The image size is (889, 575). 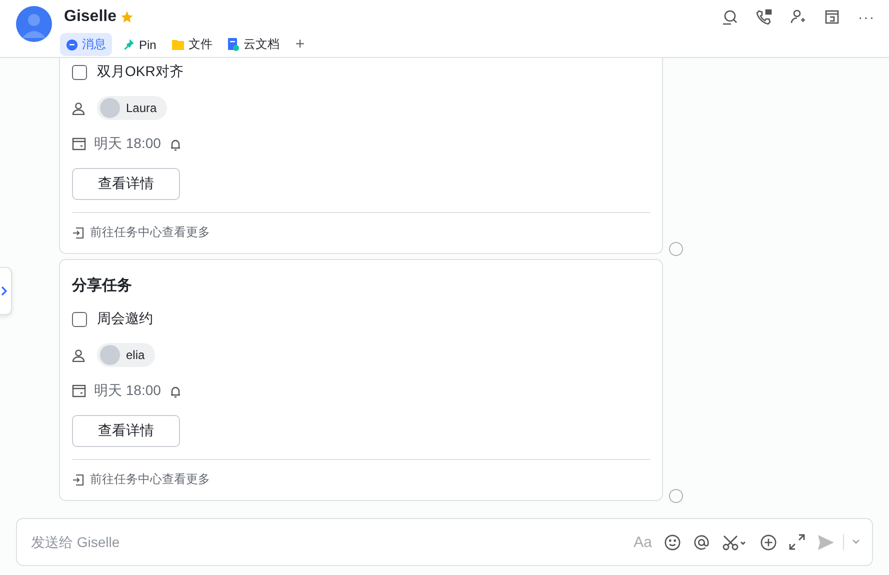 What do you see at coordinates (672, 542) in the screenshot?
I see `emoji-icon` at bounding box center [672, 542].